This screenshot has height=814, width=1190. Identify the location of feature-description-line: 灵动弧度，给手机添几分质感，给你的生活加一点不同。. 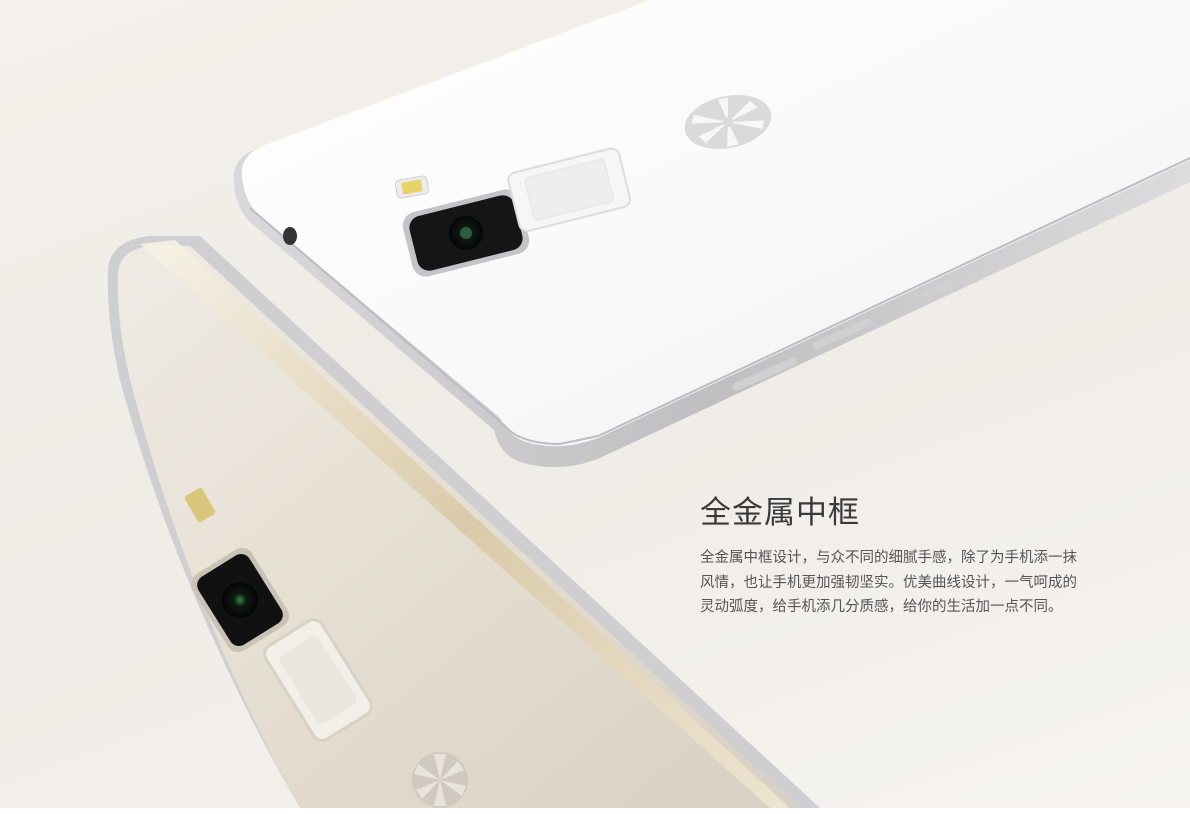
(881, 607).